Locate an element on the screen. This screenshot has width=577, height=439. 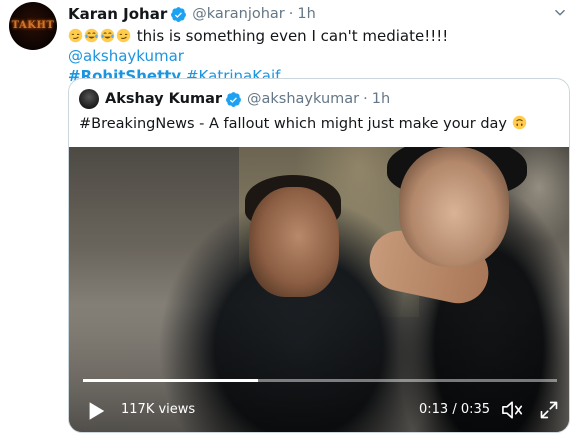
tweet-header: Karan Johar @karanjohar · 1h is located at coordinates (192, 14).